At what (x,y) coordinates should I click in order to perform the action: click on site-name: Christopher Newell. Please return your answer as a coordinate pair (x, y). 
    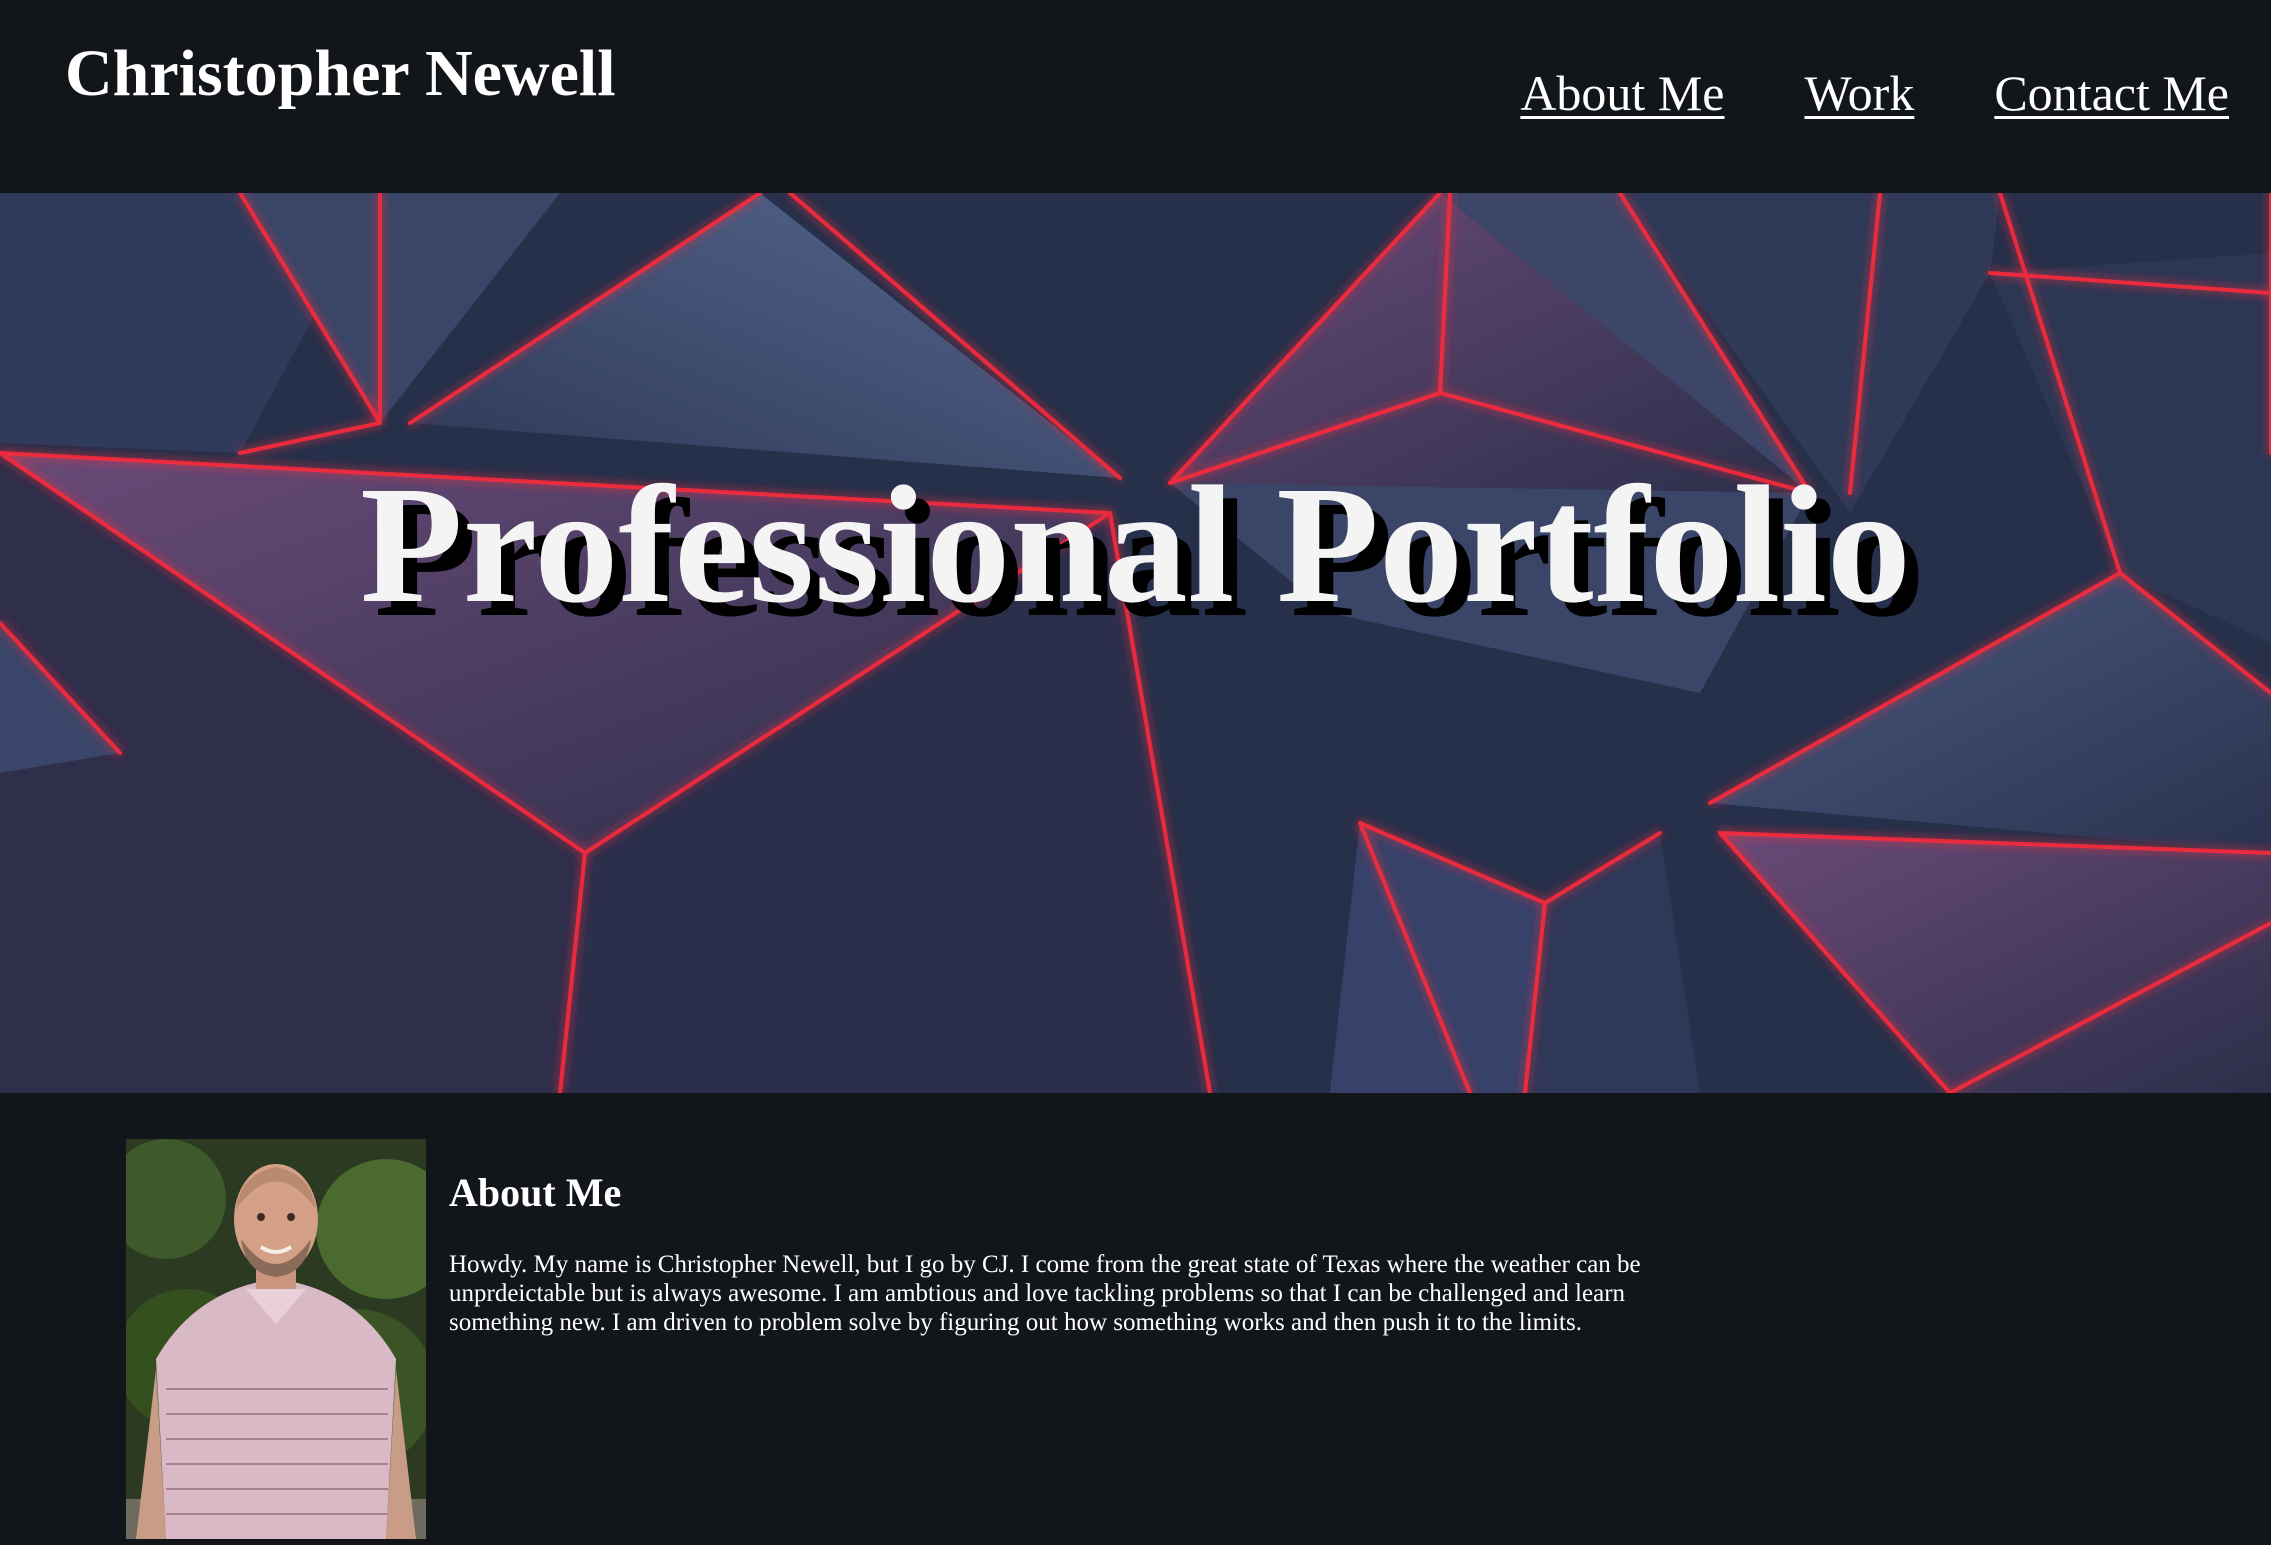
    Looking at the image, I should click on (340, 73).